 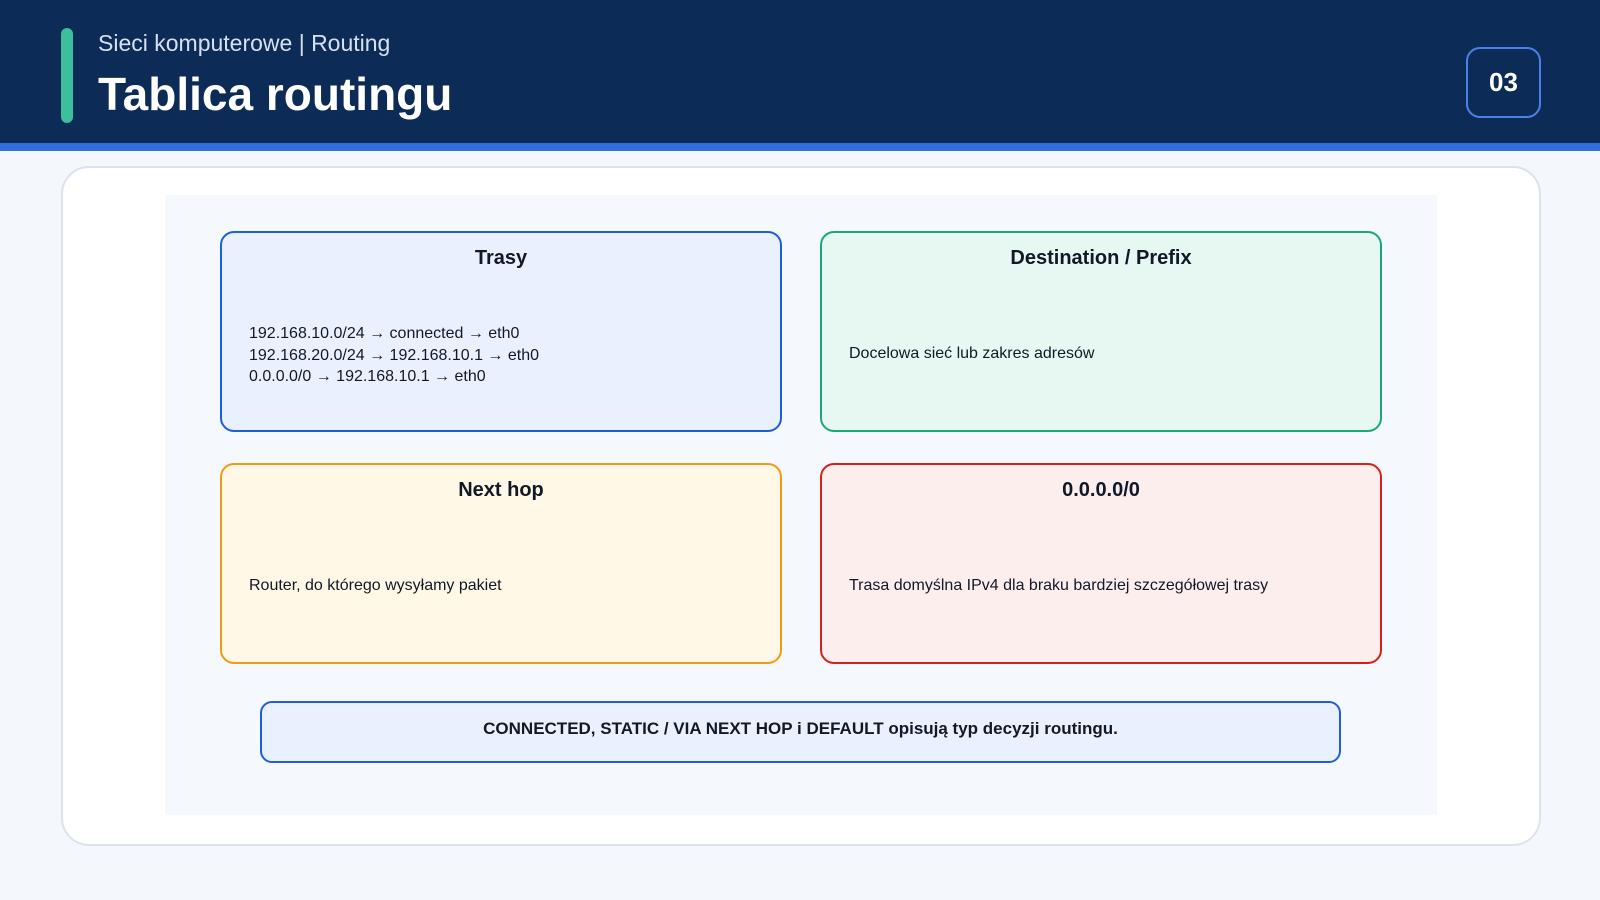 What do you see at coordinates (1101, 258) in the screenshot?
I see `destination-box-title: Destination / Prefix` at bounding box center [1101, 258].